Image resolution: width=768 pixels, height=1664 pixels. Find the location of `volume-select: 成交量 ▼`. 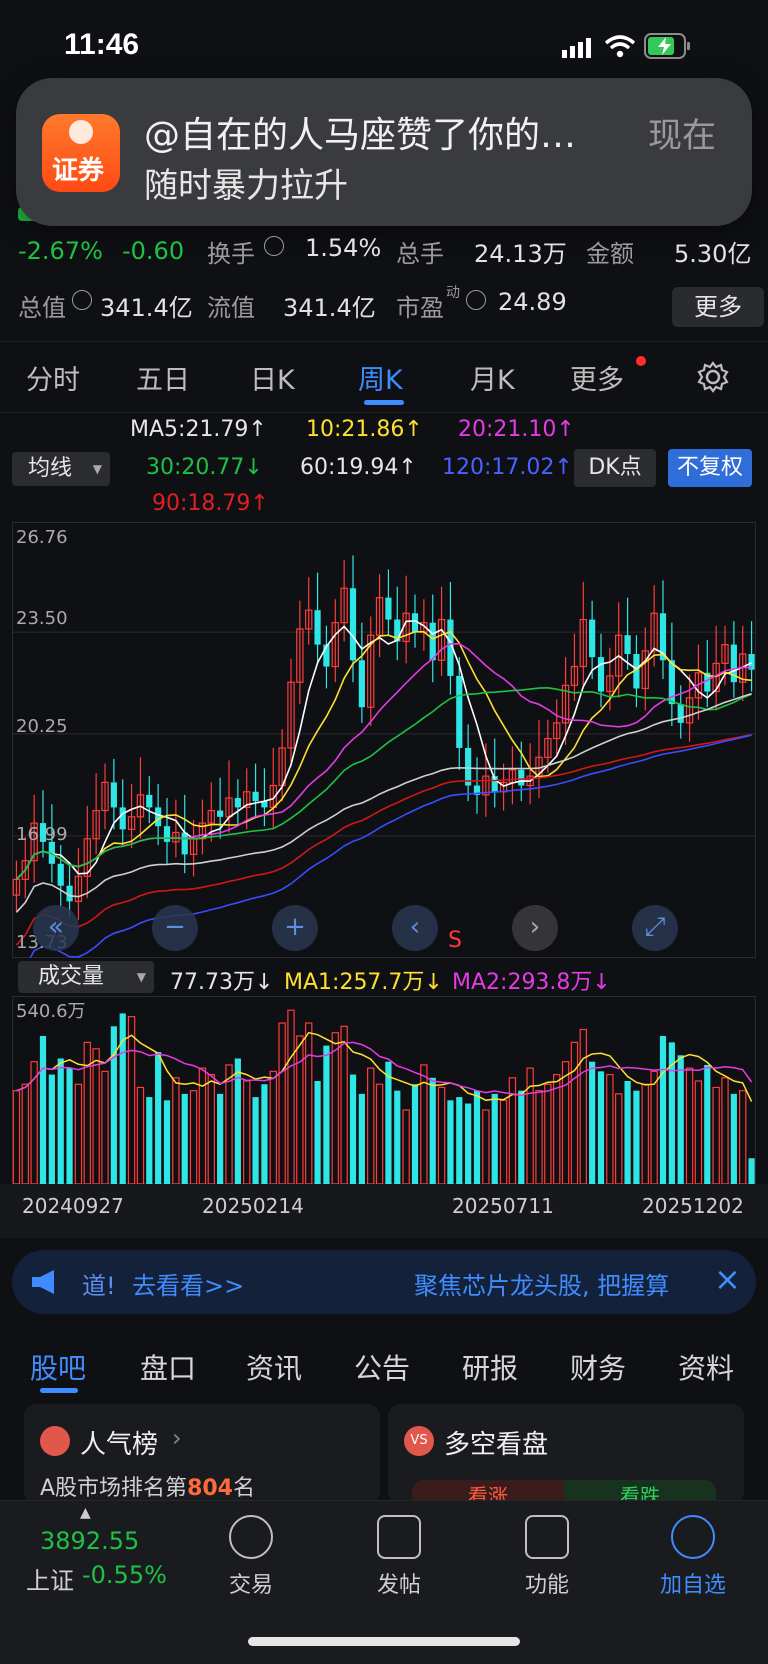

volume-select: 成交量 ▼ is located at coordinates (86, 977).